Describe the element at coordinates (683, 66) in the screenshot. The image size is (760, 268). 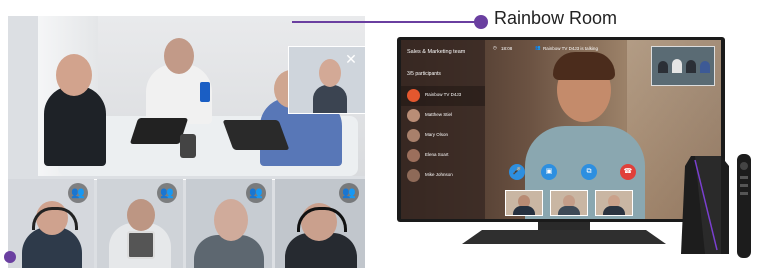
I see `tv-group-pip` at that location.